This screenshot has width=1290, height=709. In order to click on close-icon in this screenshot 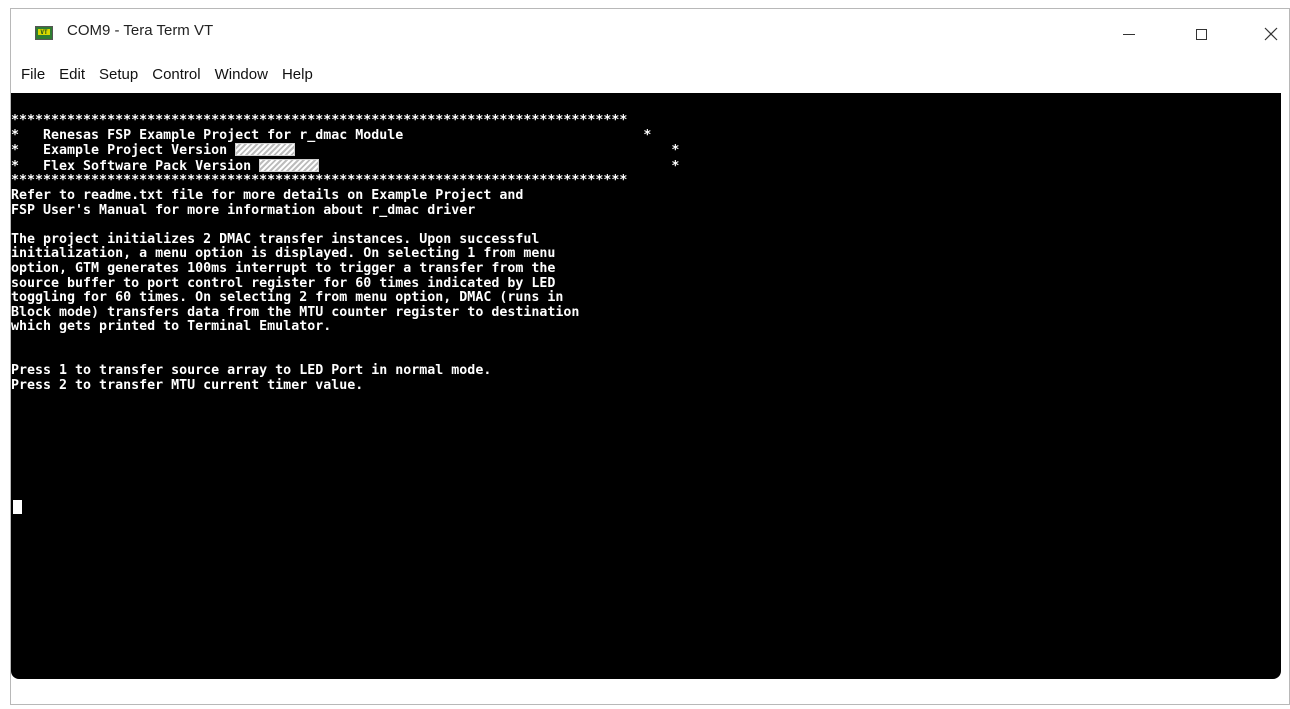, I will do `click(1271, 34)`.